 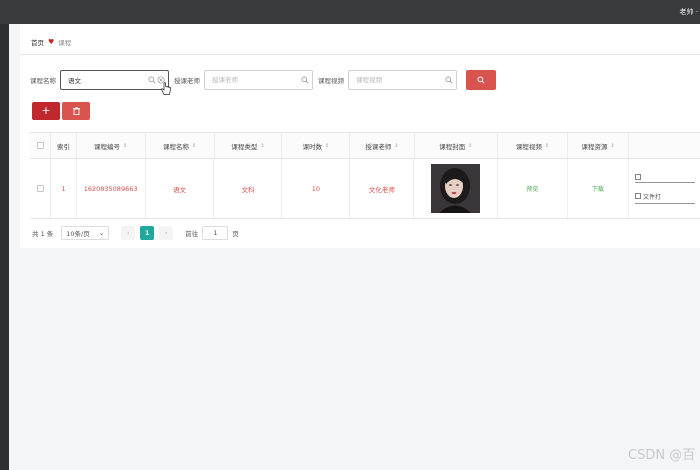 I want to click on header-cell: 索引, so click(x=64, y=145).